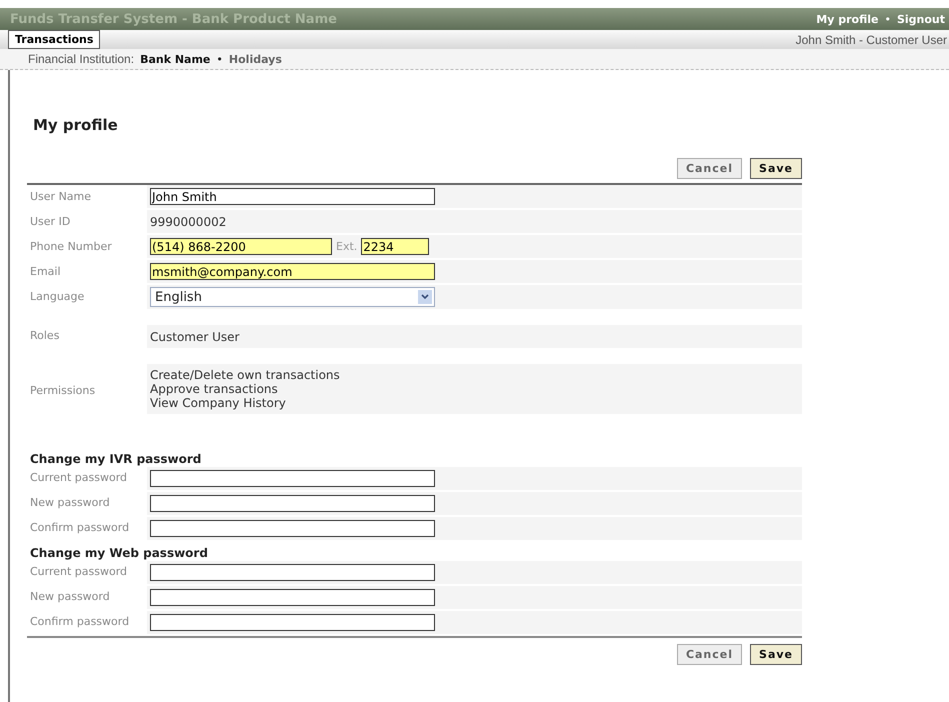 This screenshot has width=949, height=702. Describe the element at coordinates (347, 246) in the screenshot. I see `ext-label: Ext.` at that location.